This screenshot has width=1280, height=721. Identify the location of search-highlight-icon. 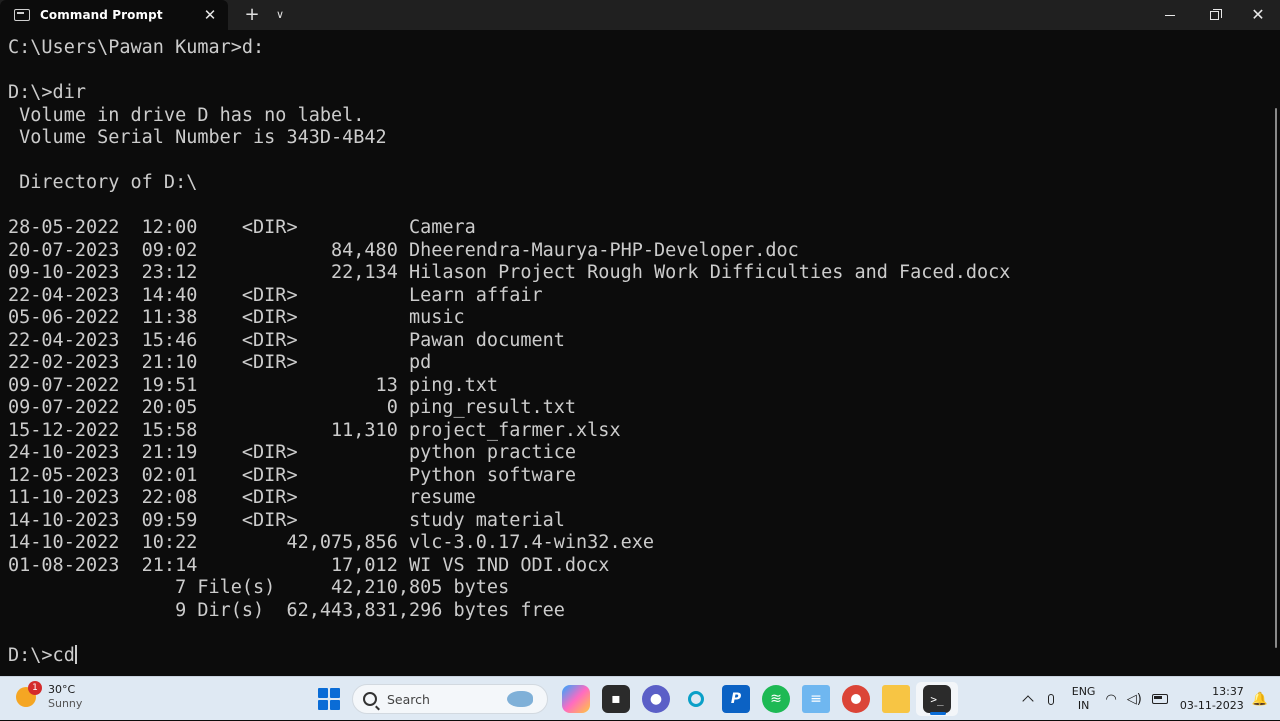
(520, 699).